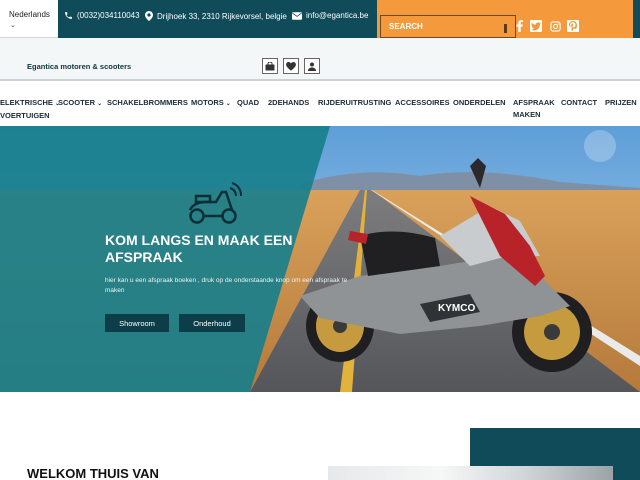 The width and height of the screenshot is (640, 480). I want to click on language-label: Nederlands, so click(29, 14).